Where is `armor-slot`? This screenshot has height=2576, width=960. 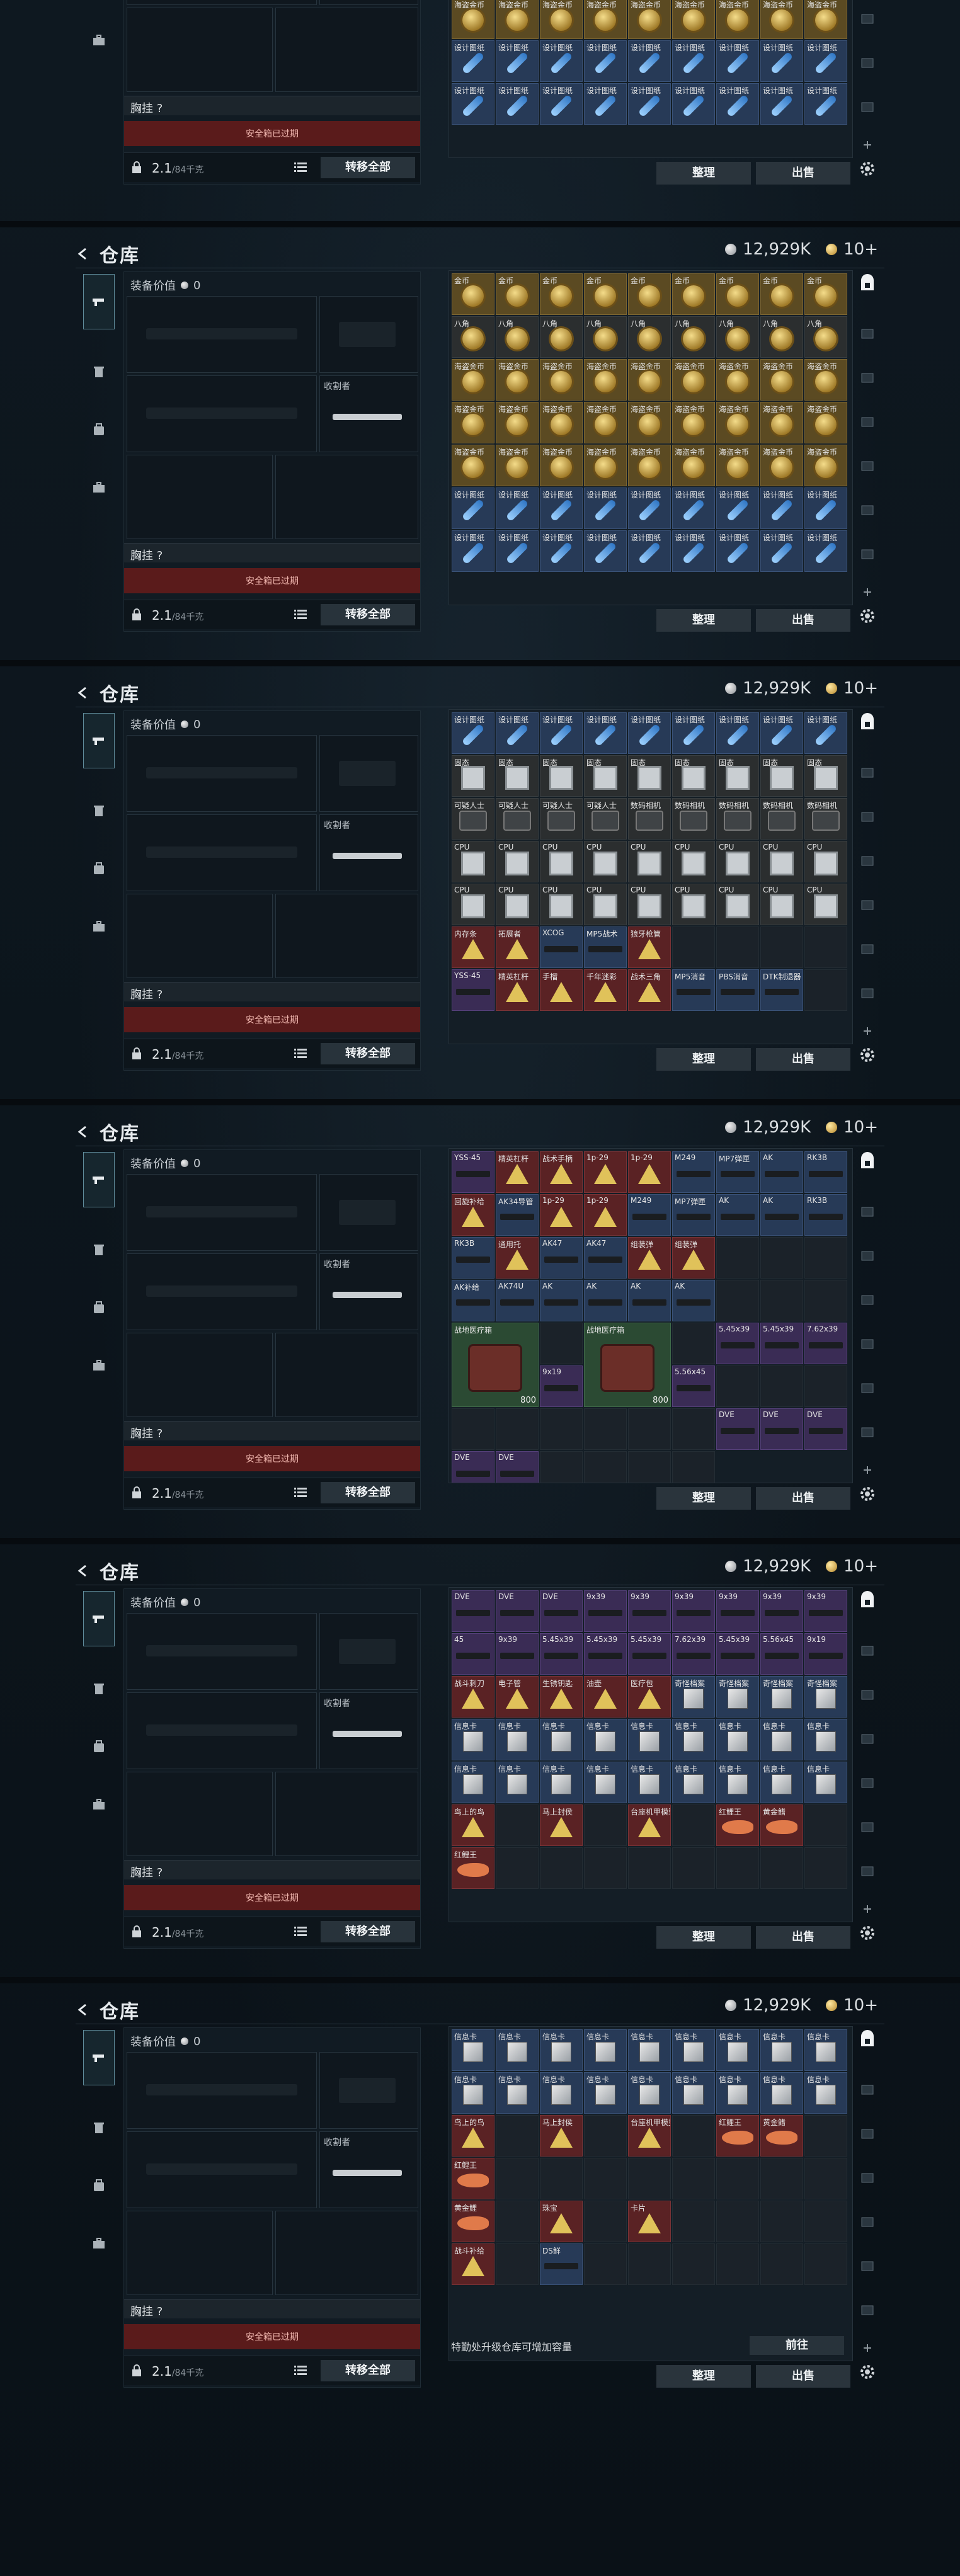
armor-slot is located at coordinates (346, 497).